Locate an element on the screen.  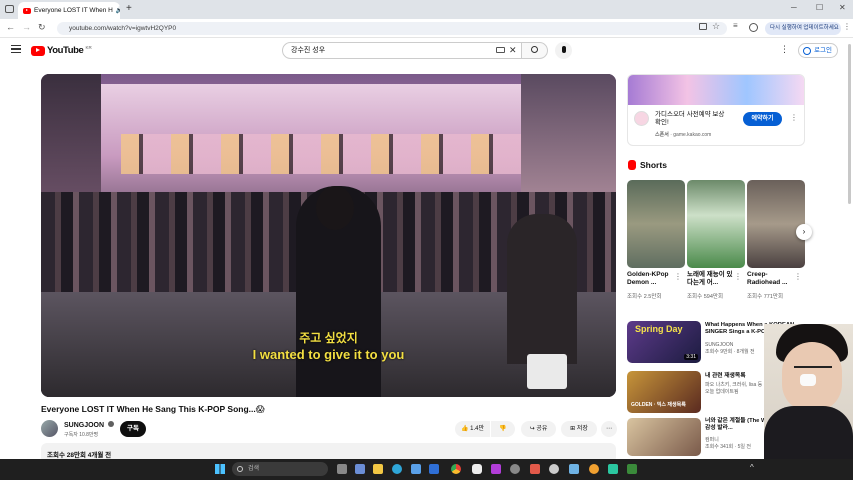
minimize-icon: ─ is located at coordinates (794, 7).